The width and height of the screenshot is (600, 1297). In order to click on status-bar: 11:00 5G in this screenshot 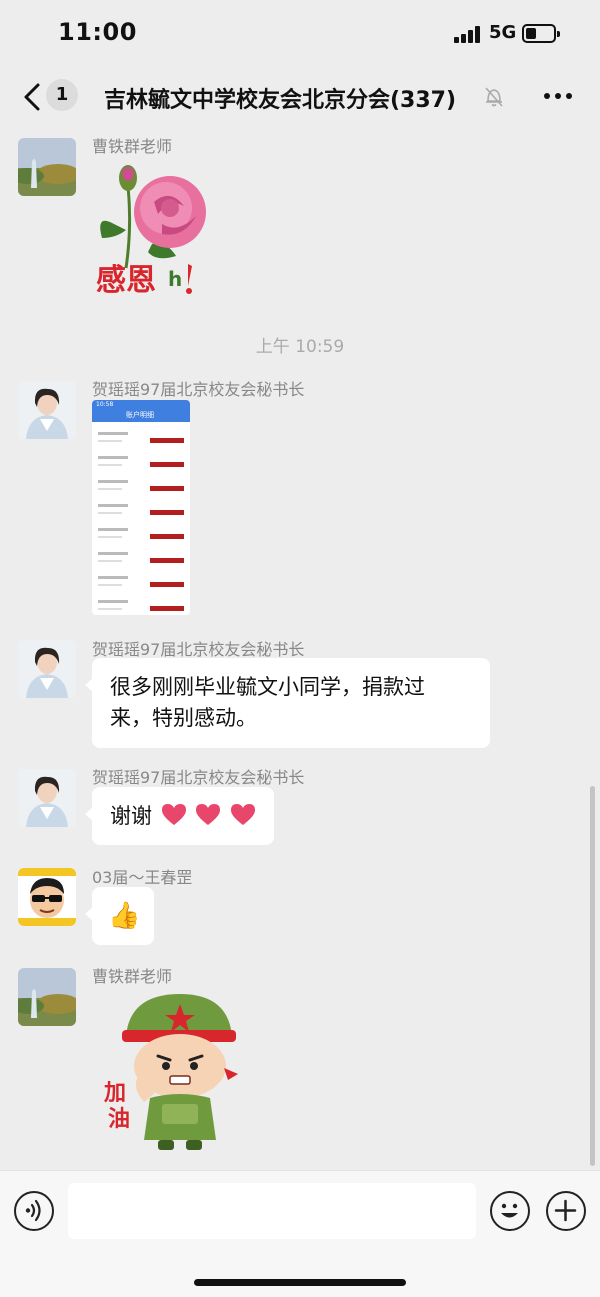, I will do `click(300, 33)`.